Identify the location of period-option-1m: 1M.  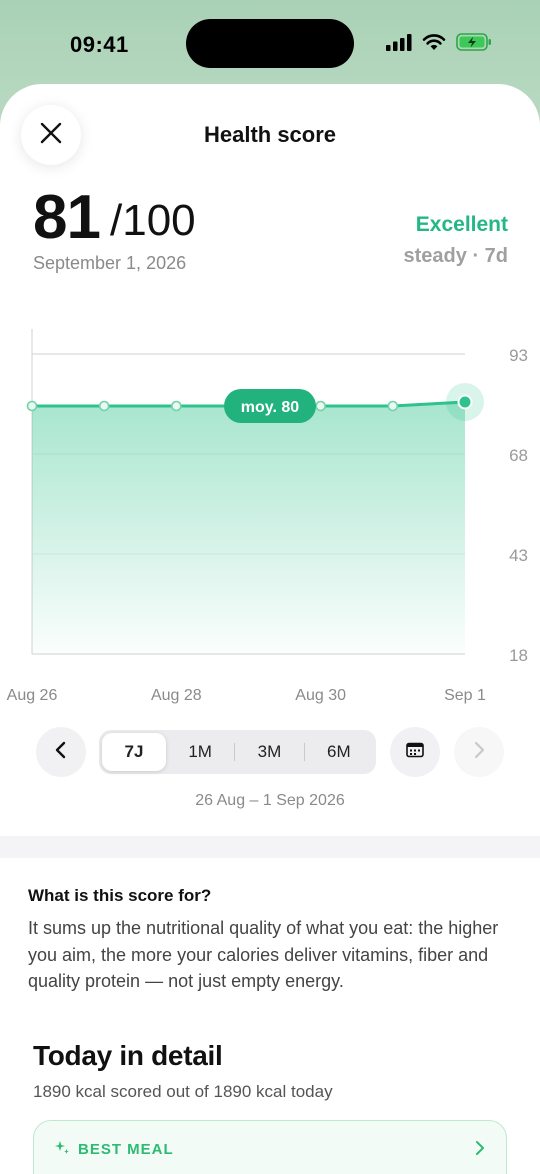
(200, 752).